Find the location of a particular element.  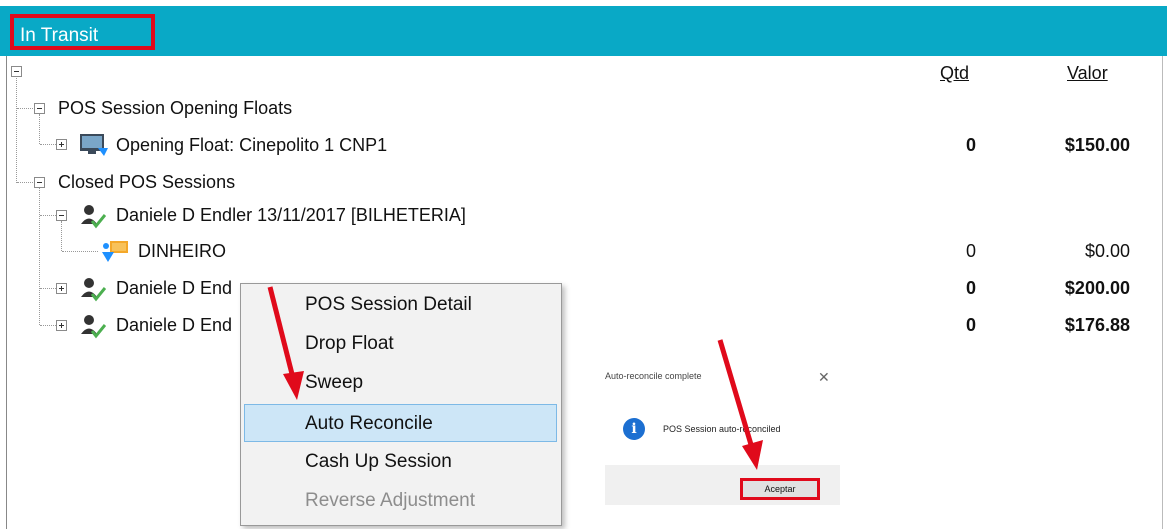

close-icon: ✕ is located at coordinates (824, 377).